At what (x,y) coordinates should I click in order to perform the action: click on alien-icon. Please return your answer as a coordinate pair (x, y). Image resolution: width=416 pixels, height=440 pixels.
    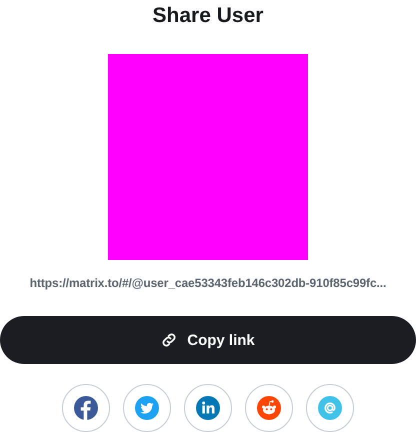
    Looking at the image, I should click on (269, 408).